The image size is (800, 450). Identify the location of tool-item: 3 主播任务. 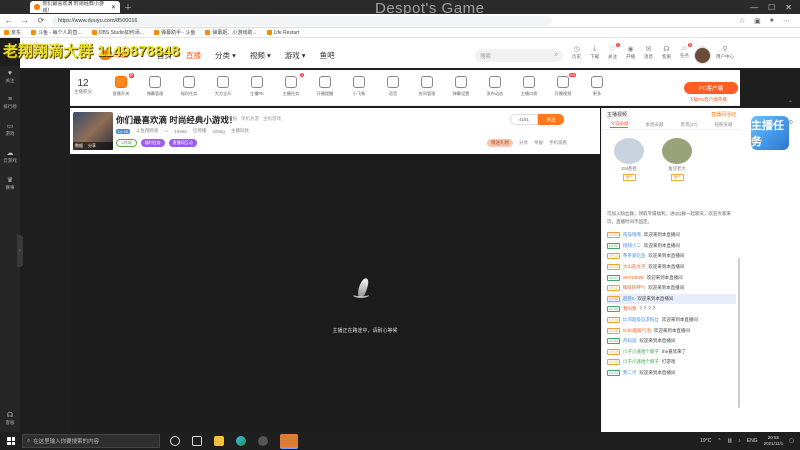
(292, 85).